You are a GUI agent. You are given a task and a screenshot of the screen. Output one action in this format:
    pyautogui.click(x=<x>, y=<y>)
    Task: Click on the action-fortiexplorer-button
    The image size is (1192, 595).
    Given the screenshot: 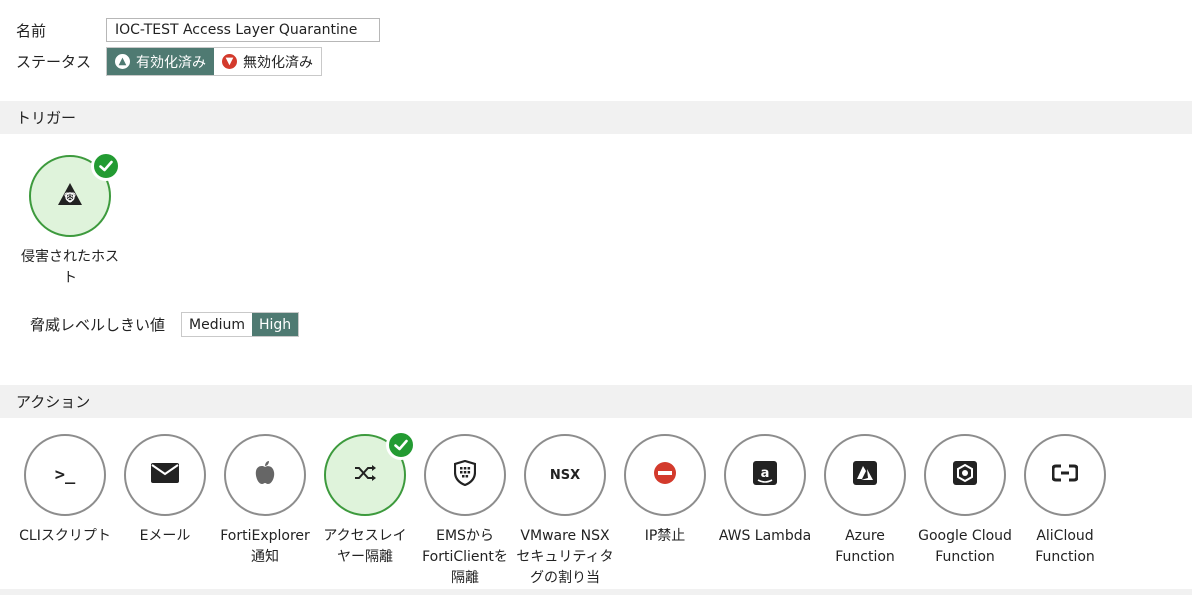 What is the action you would take?
    pyautogui.click(x=265, y=475)
    